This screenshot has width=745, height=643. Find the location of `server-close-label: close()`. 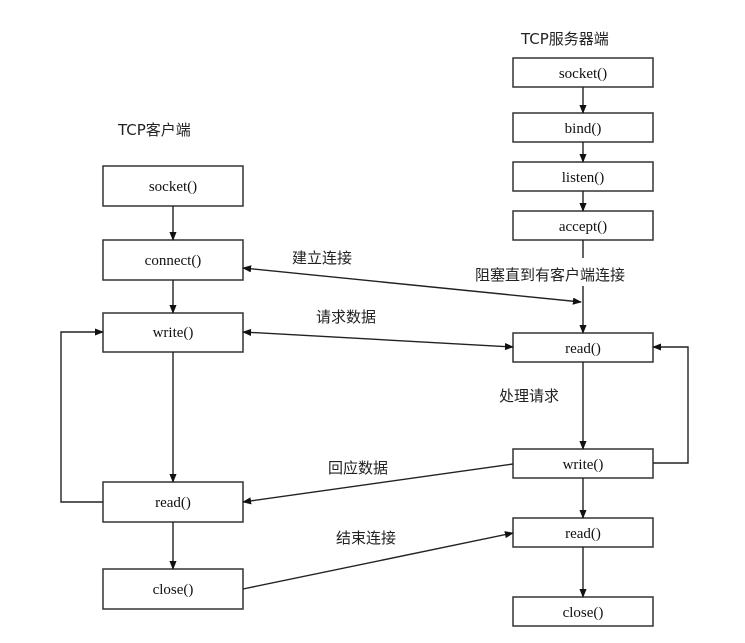

server-close-label: close() is located at coordinates (583, 613).